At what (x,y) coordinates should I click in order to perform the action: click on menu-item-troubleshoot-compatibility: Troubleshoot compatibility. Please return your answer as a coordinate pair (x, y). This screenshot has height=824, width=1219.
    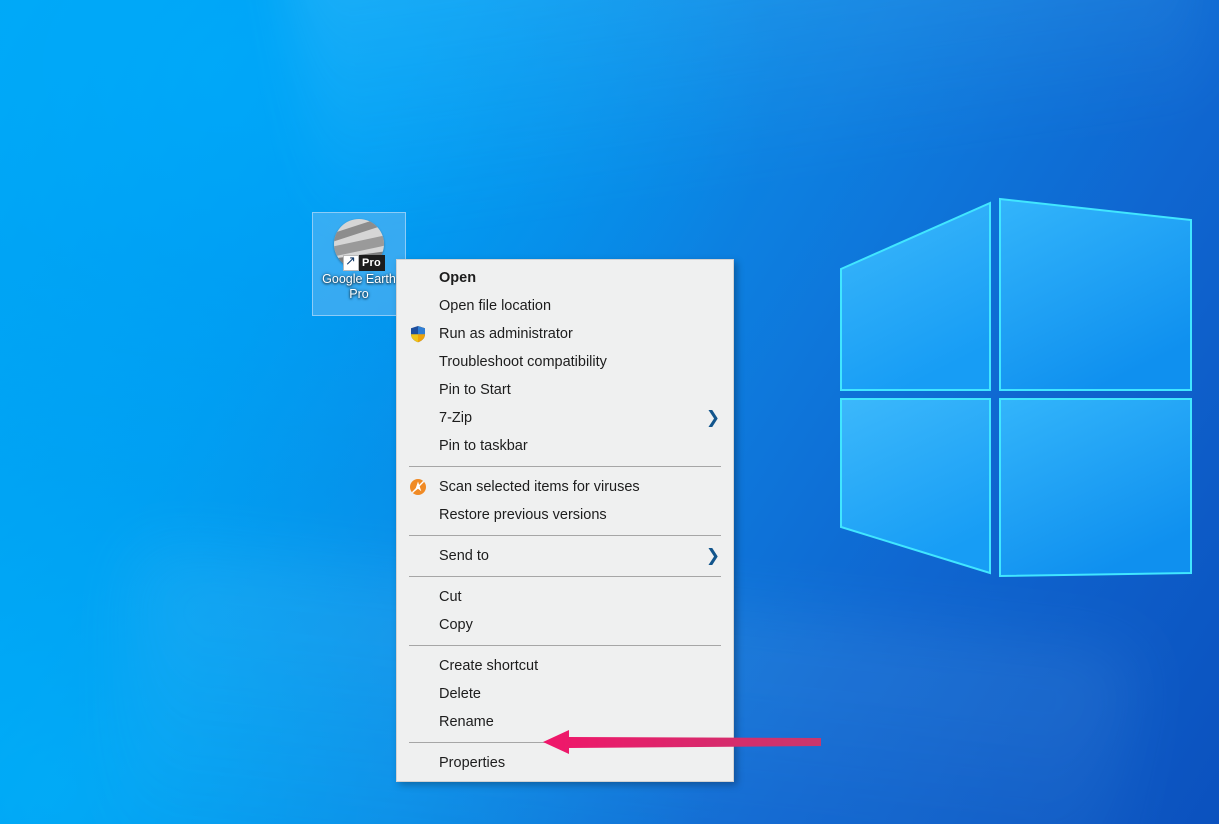
    Looking at the image, I should click on (565, 362).